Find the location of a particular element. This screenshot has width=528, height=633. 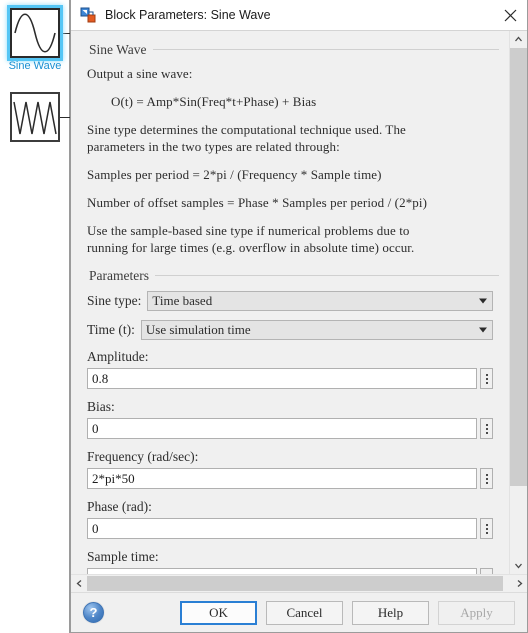

amplitude-row: 0.8 is located at coordinates (290, 378).